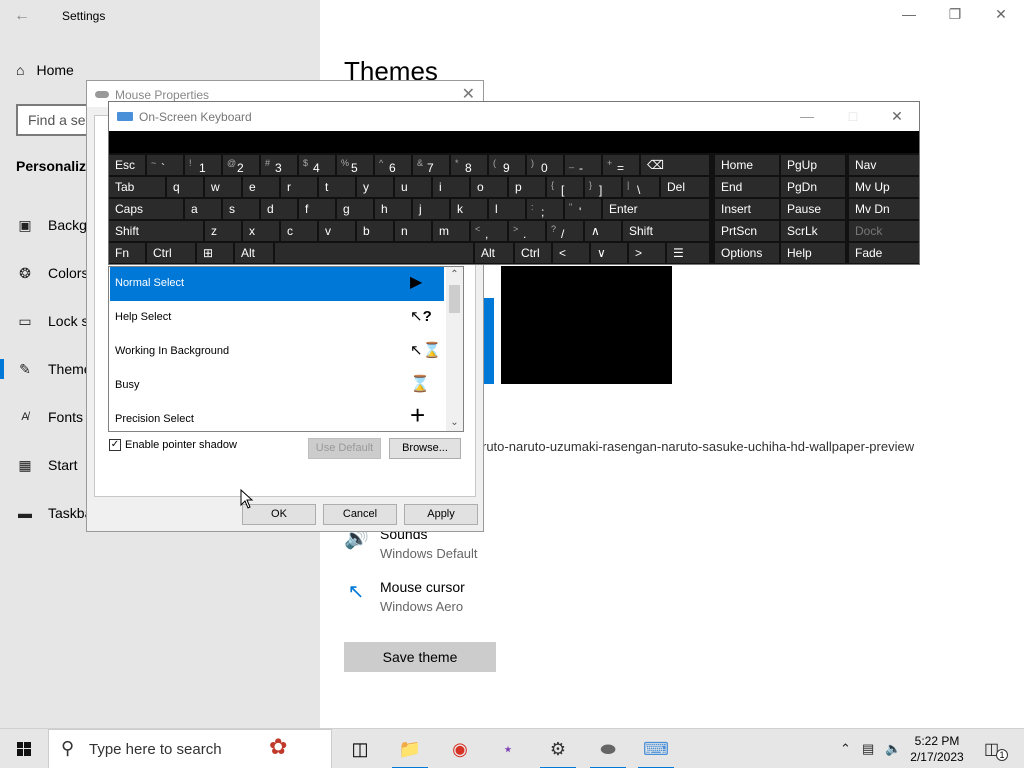 This screenshot has width=1024, height=768. What do you see at coordinates (583, 165) in the screenshot?
I see `osk-key--: _ -` at bounding box center [583, 165].